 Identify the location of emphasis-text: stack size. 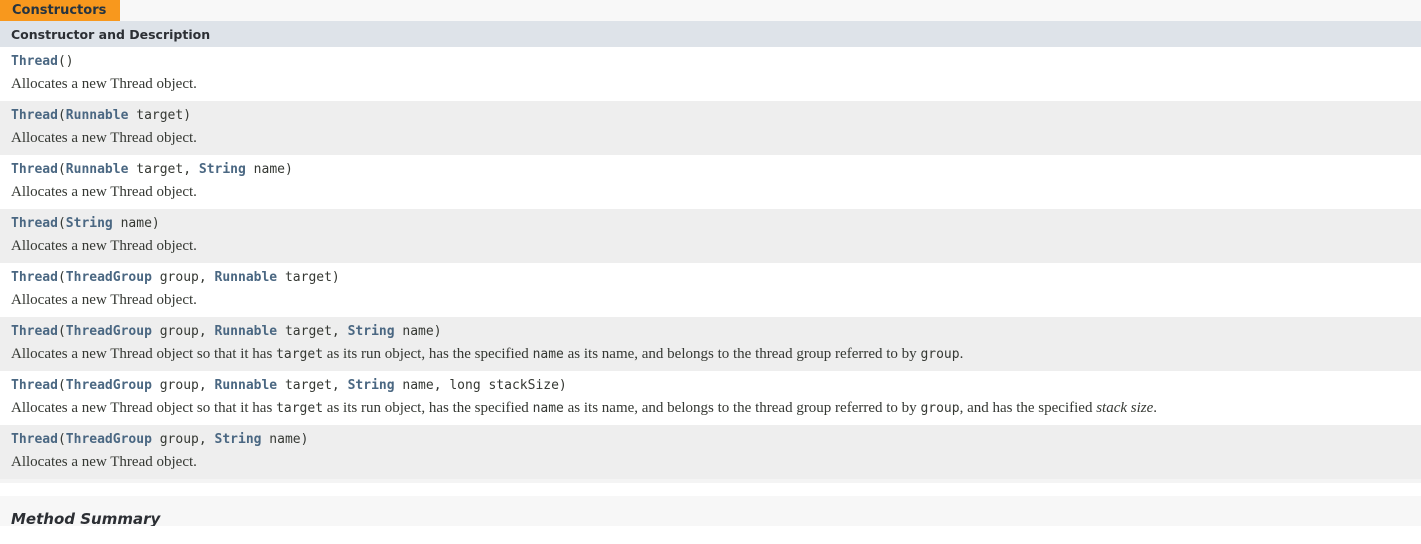
(1125, 408).